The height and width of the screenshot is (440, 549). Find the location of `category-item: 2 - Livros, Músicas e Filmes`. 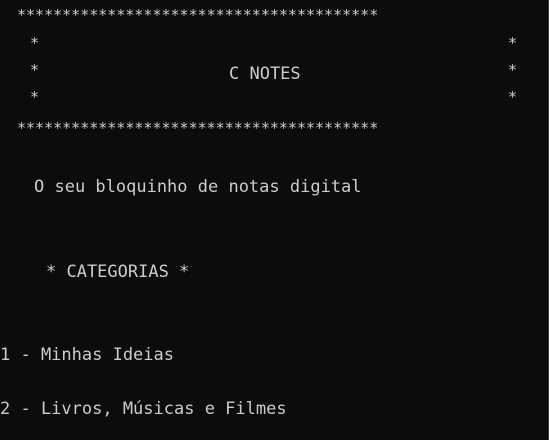

category-item: 2 - Livros, Músicas e Filmes is located at coordinates (143, 409).